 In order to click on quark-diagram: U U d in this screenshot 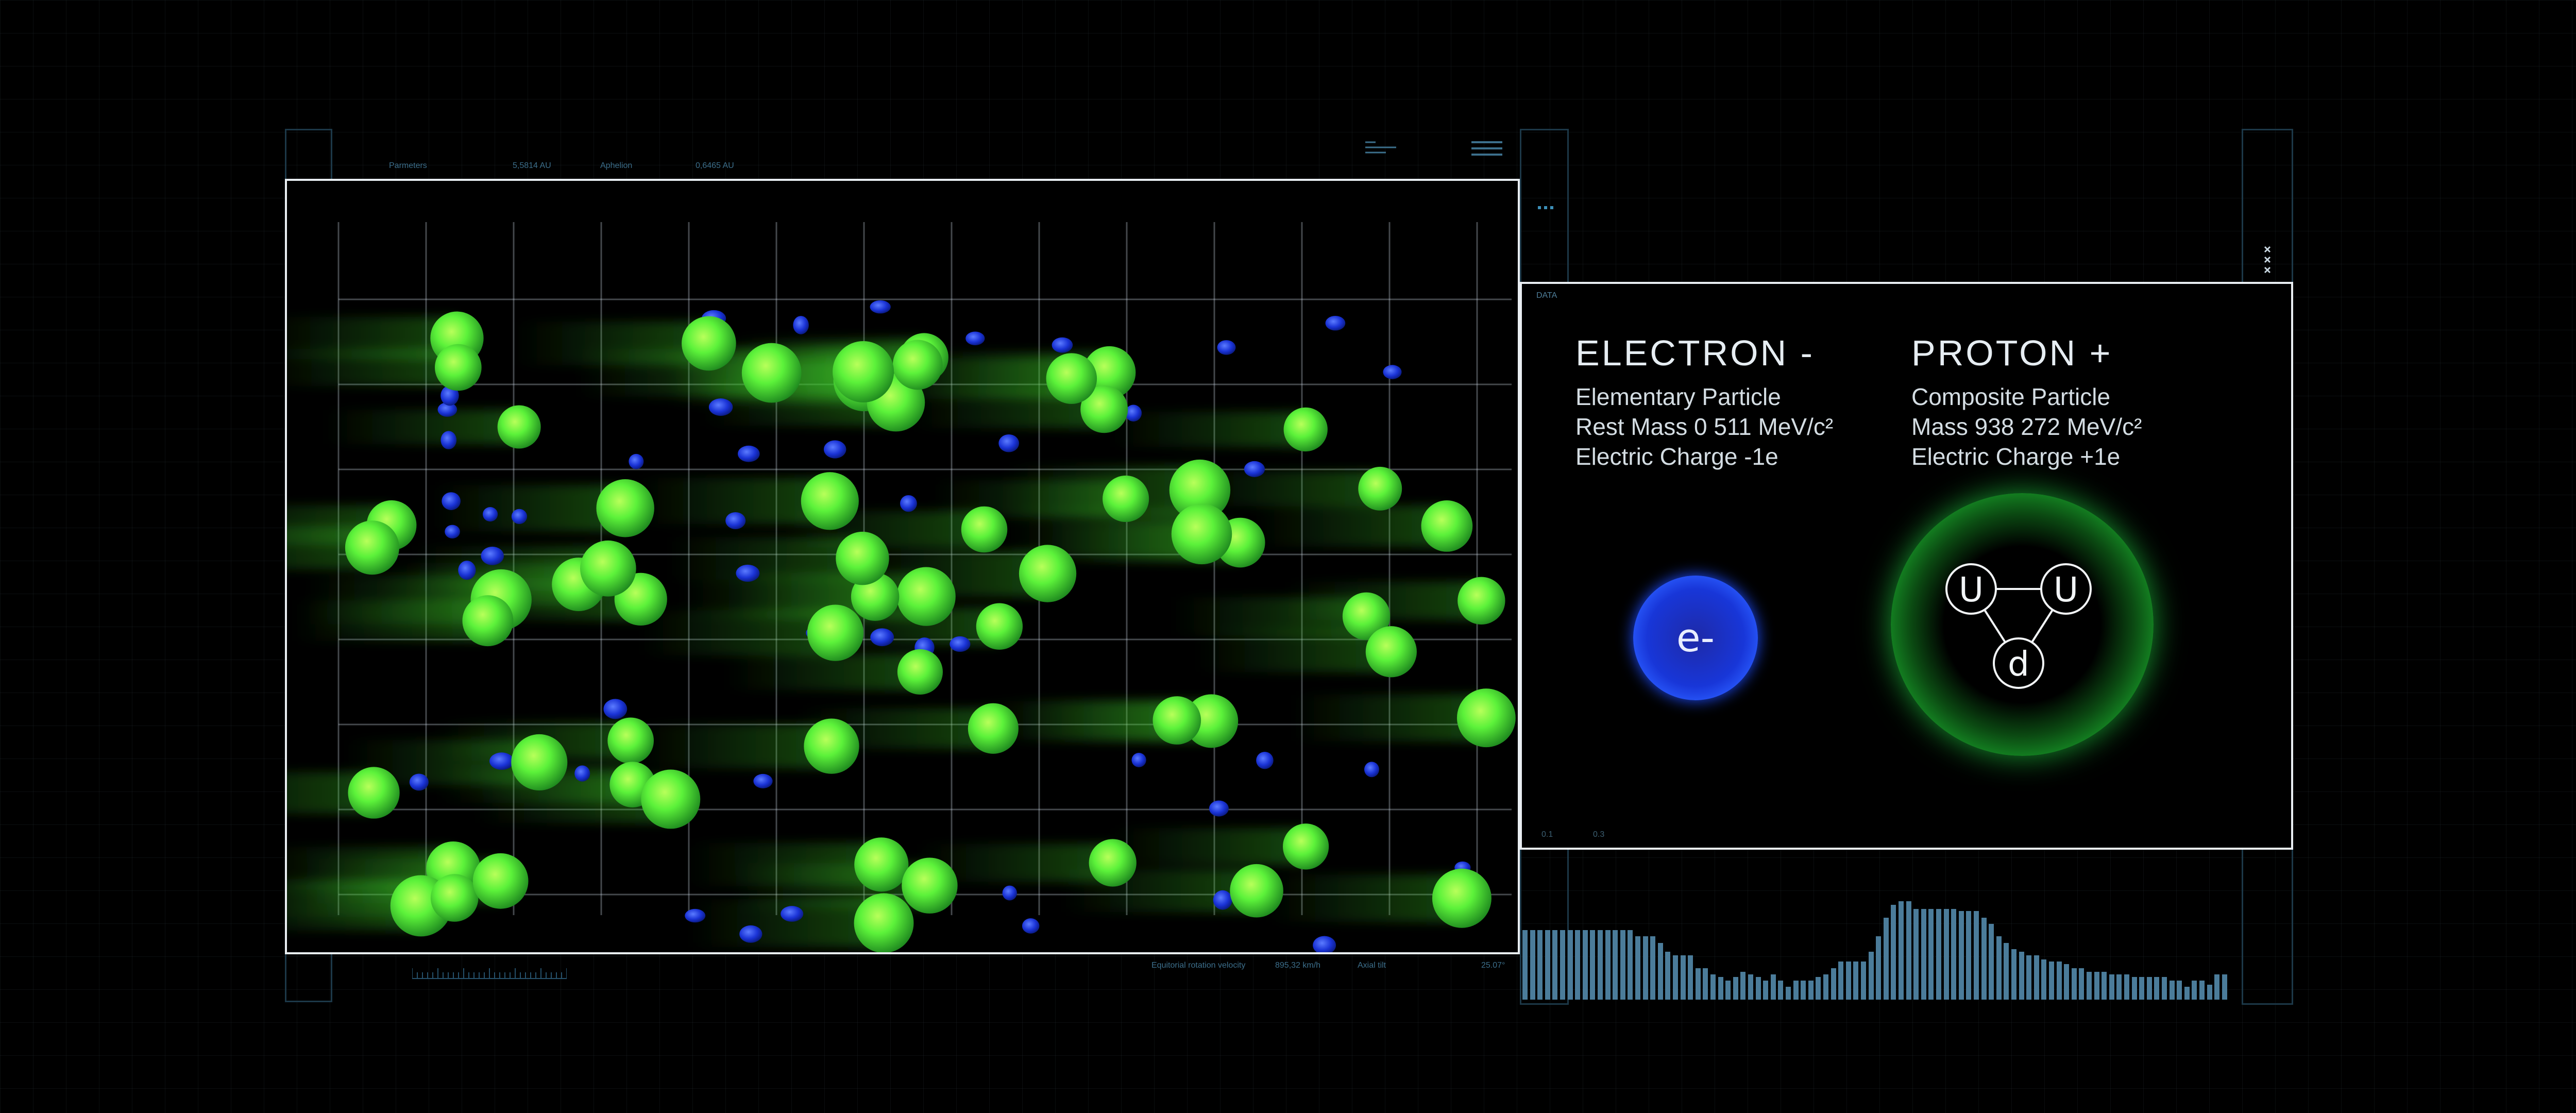, I will do `click(2019, 626)`.